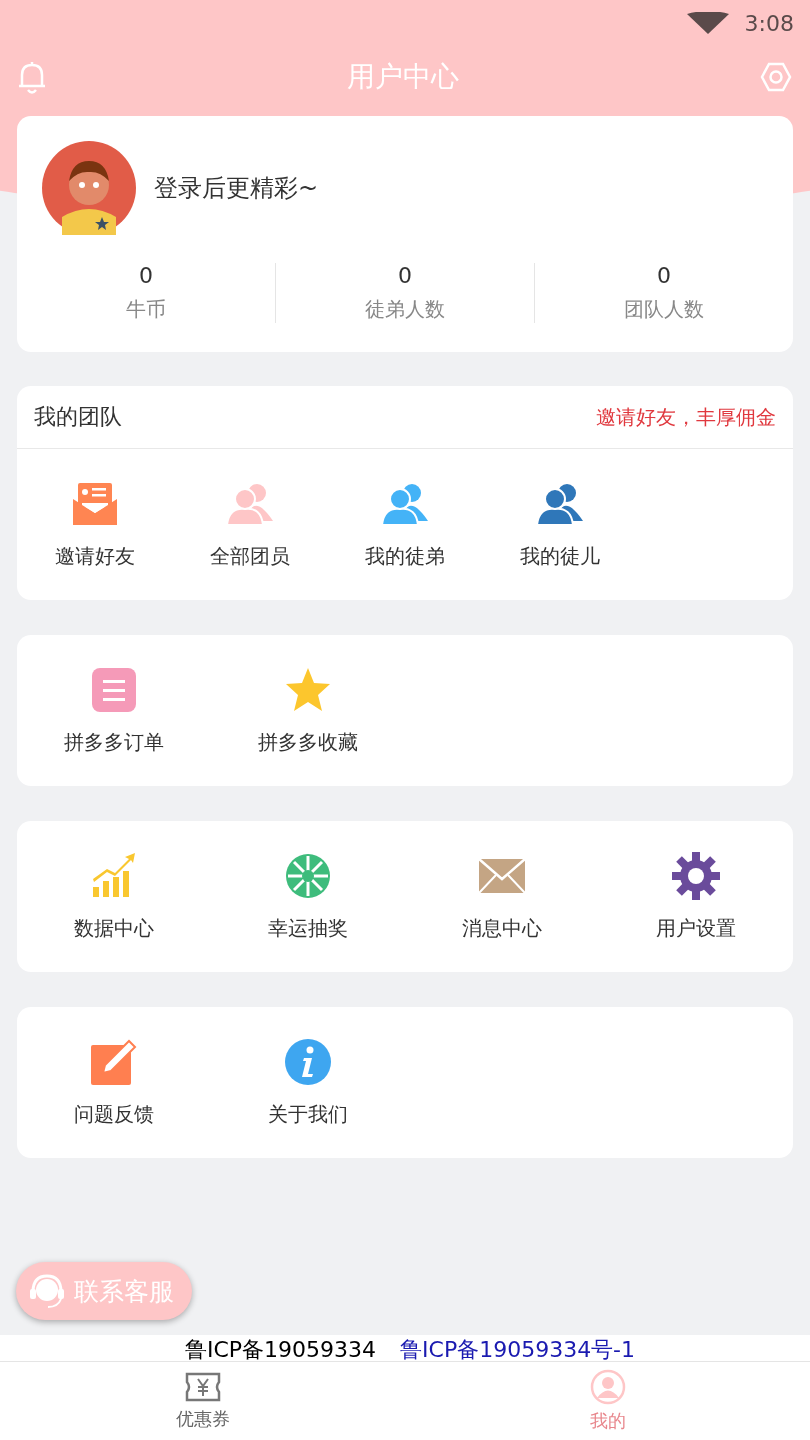 Image resolution: width=810 pixels, height=1440 pixels. I want to click on headset-icon, so click(47, 1291).